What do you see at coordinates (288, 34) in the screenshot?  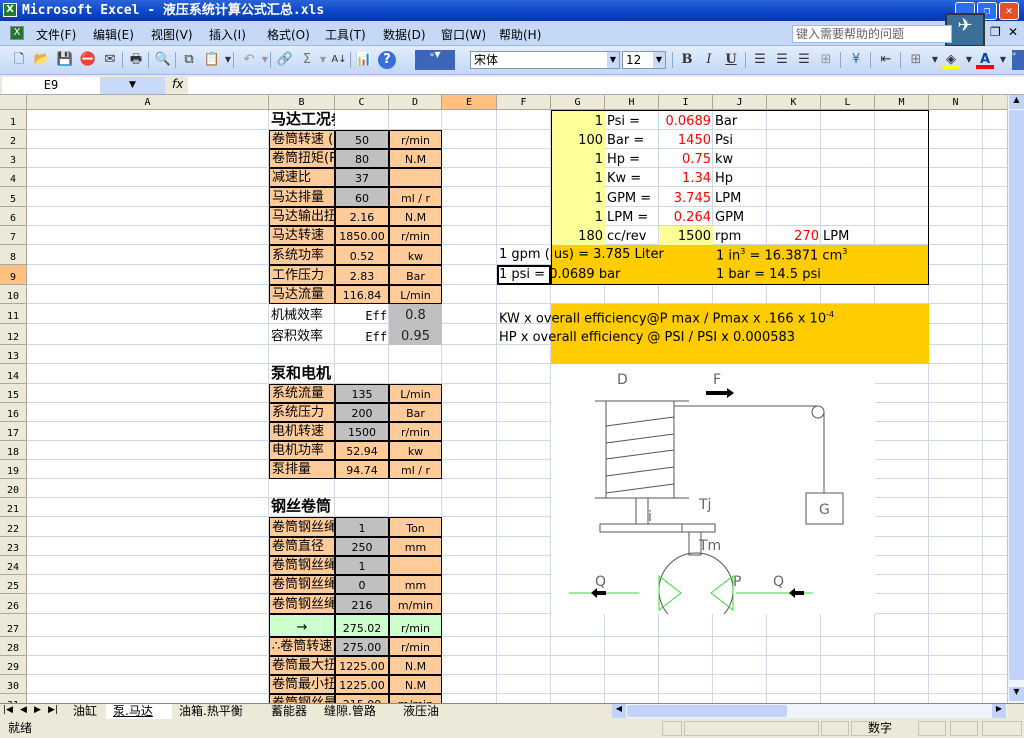 I see `menu-format: 格式(O)` at bounding box center [288, 34].